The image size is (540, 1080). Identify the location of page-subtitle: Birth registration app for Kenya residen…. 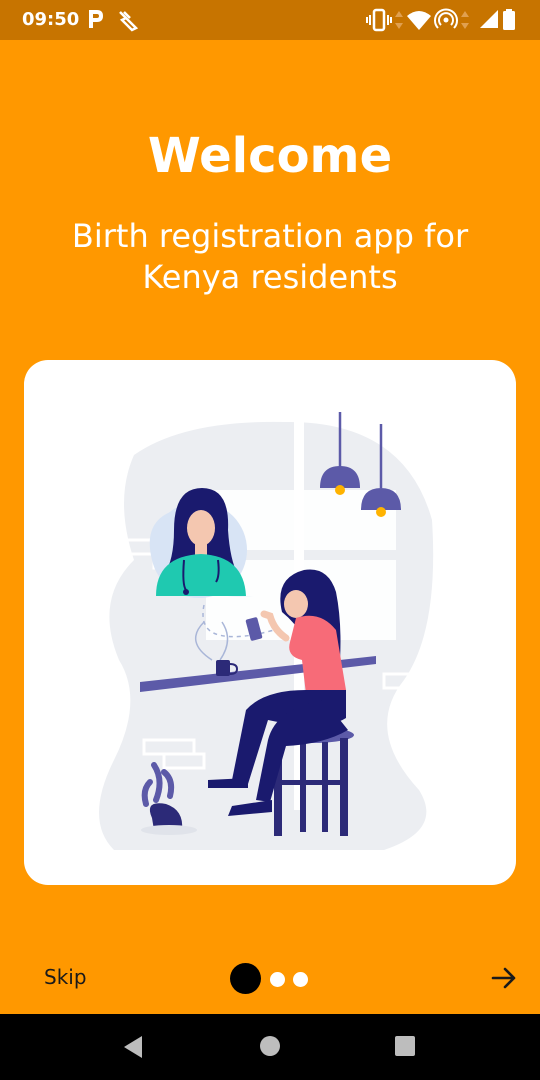
(270, 256).